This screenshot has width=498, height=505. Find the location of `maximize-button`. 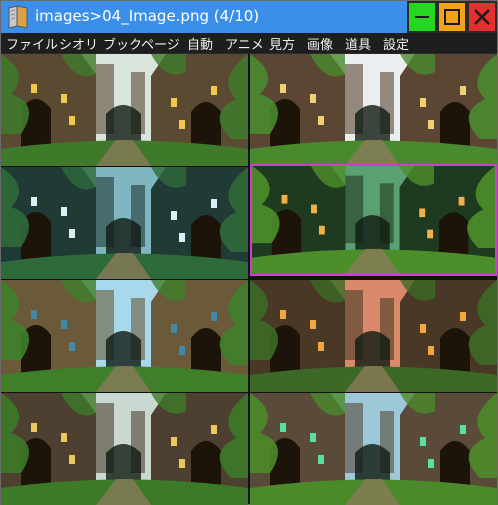

maximize-button is located at coordinates (452, 17).